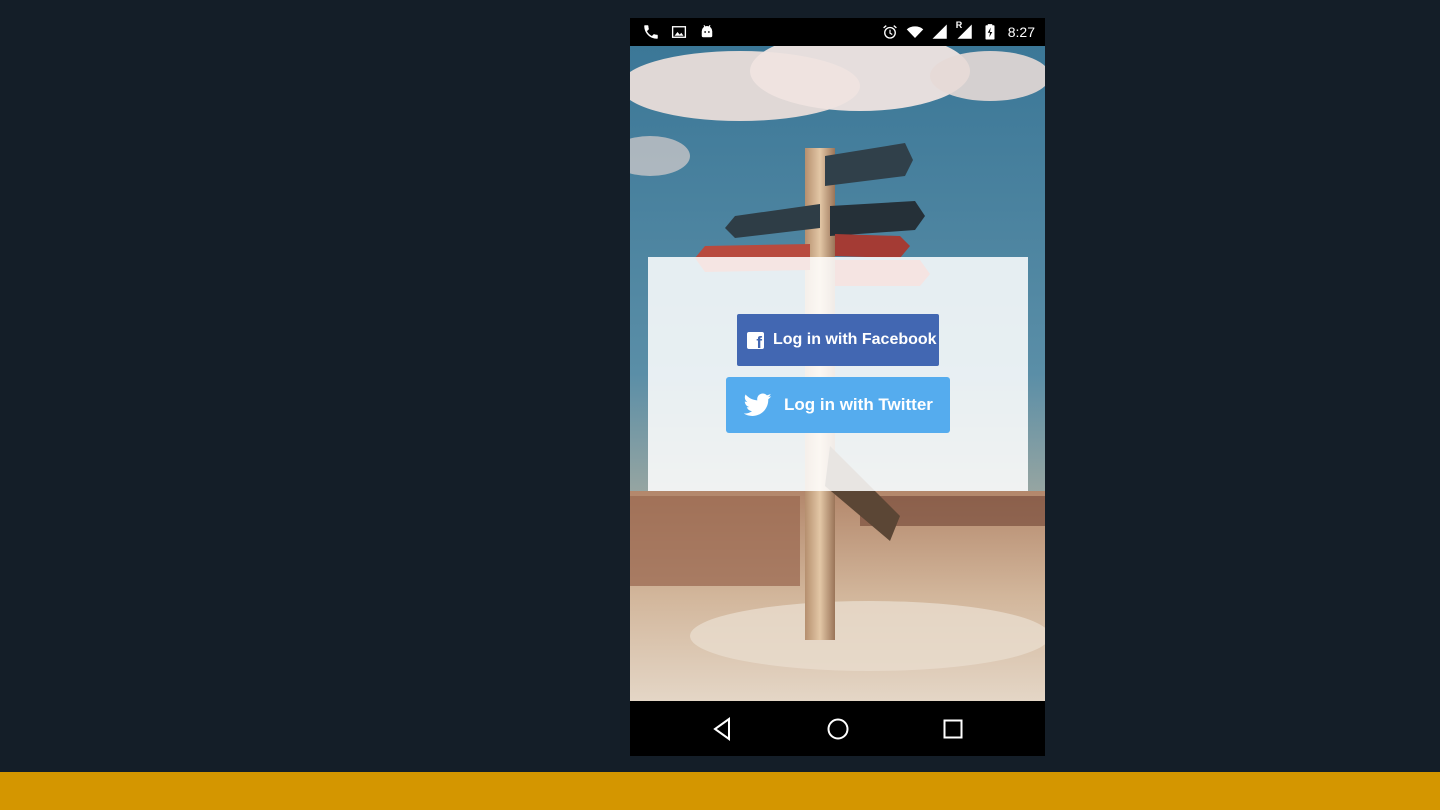 The height and width of the screenshot is (810, 1440). Describe the element at coordinates (858, 404) in the screenshot. I see `twitter-login-label: Log in with Twitter` at that location.